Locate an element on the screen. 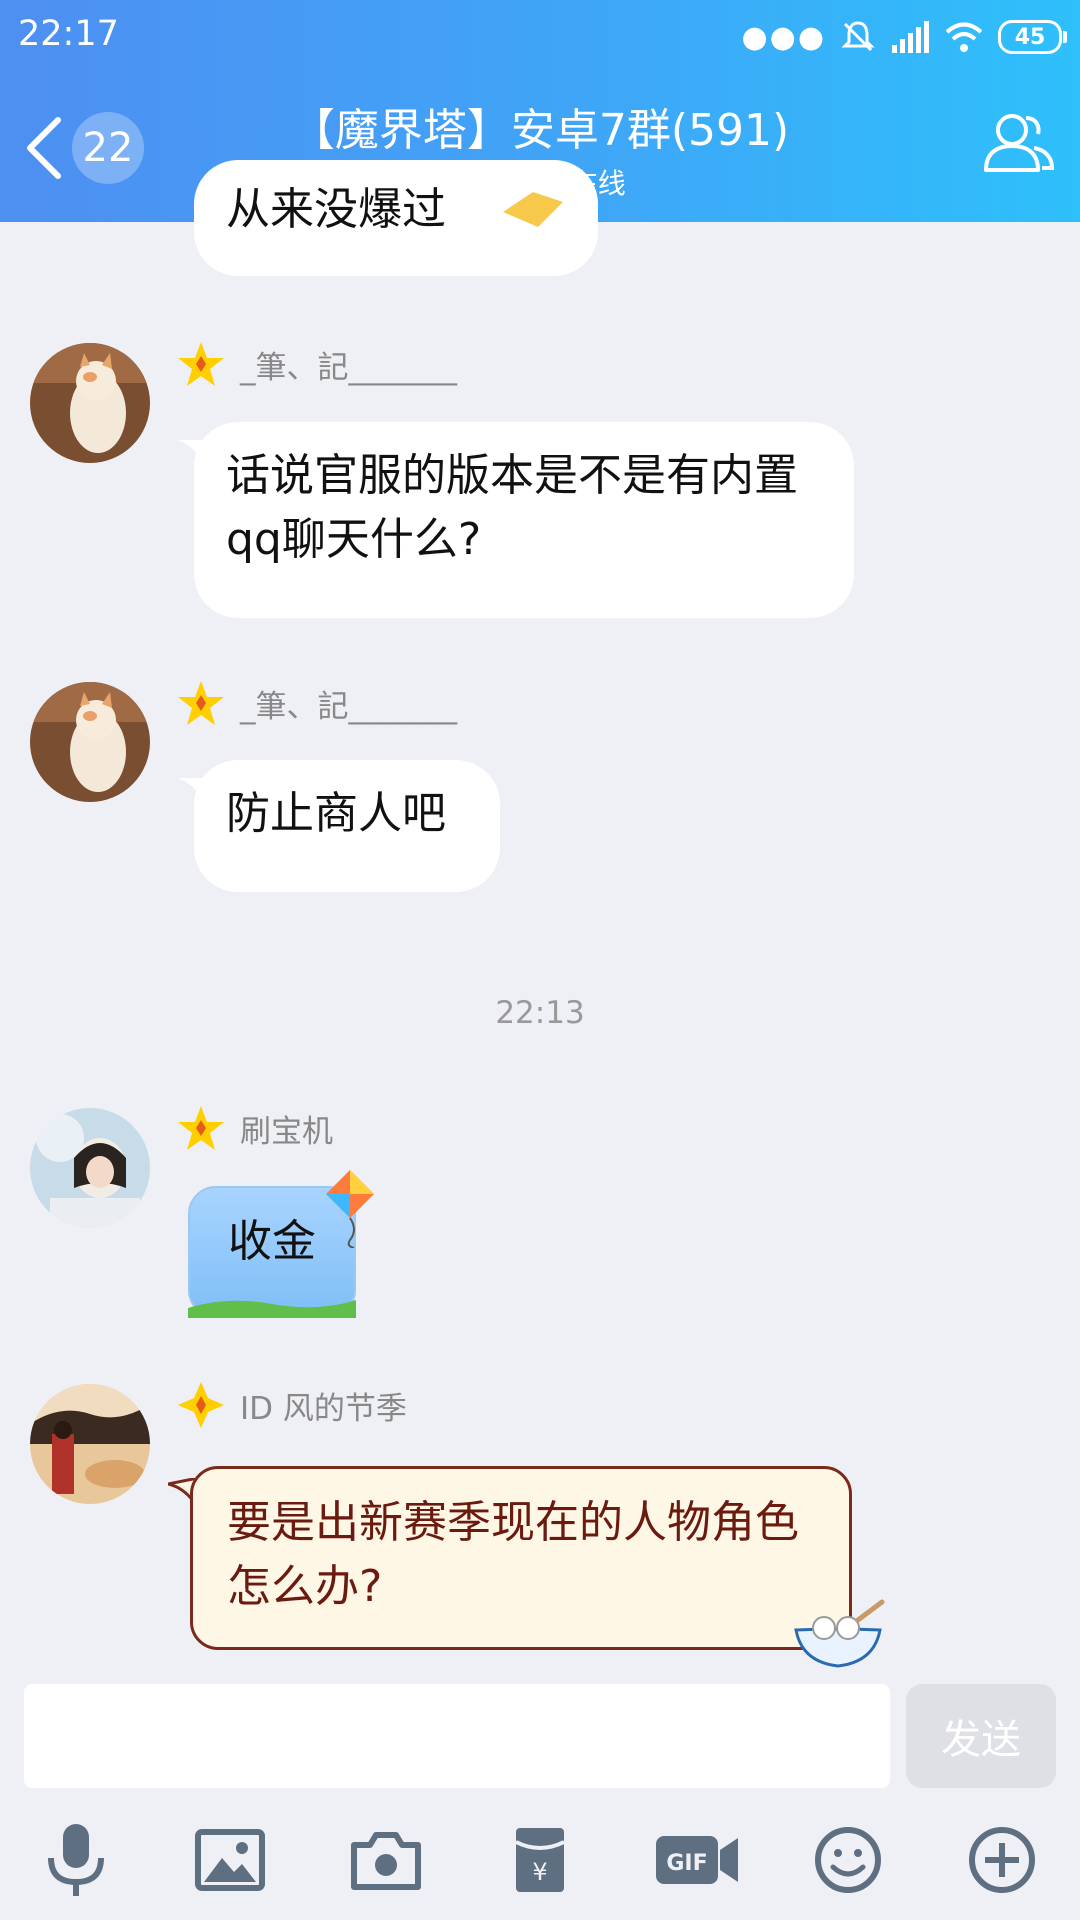  red-packet-icon: ¥ is located at coordinates (540, 1860).